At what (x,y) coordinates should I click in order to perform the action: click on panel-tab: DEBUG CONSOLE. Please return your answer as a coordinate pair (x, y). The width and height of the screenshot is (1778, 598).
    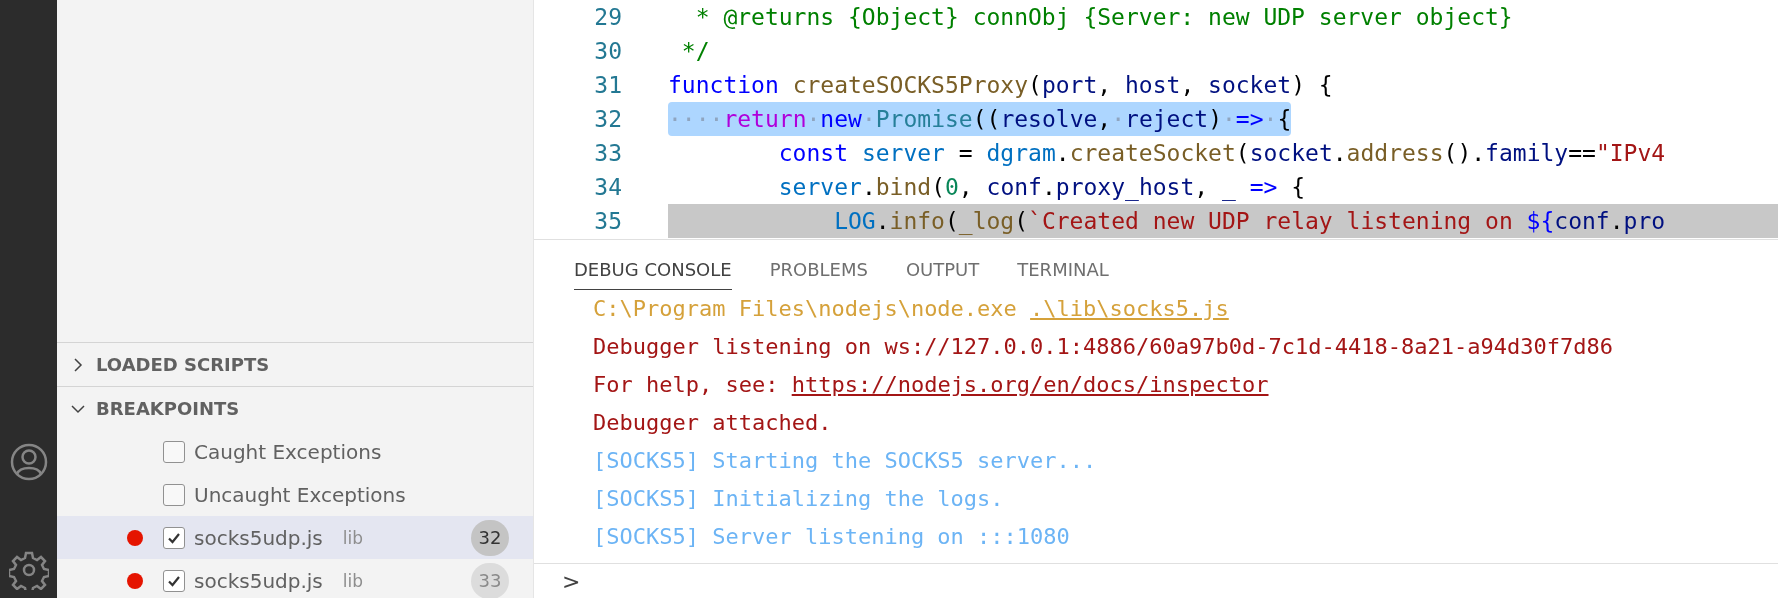
    Looking at the image, I should click on (653, 270).